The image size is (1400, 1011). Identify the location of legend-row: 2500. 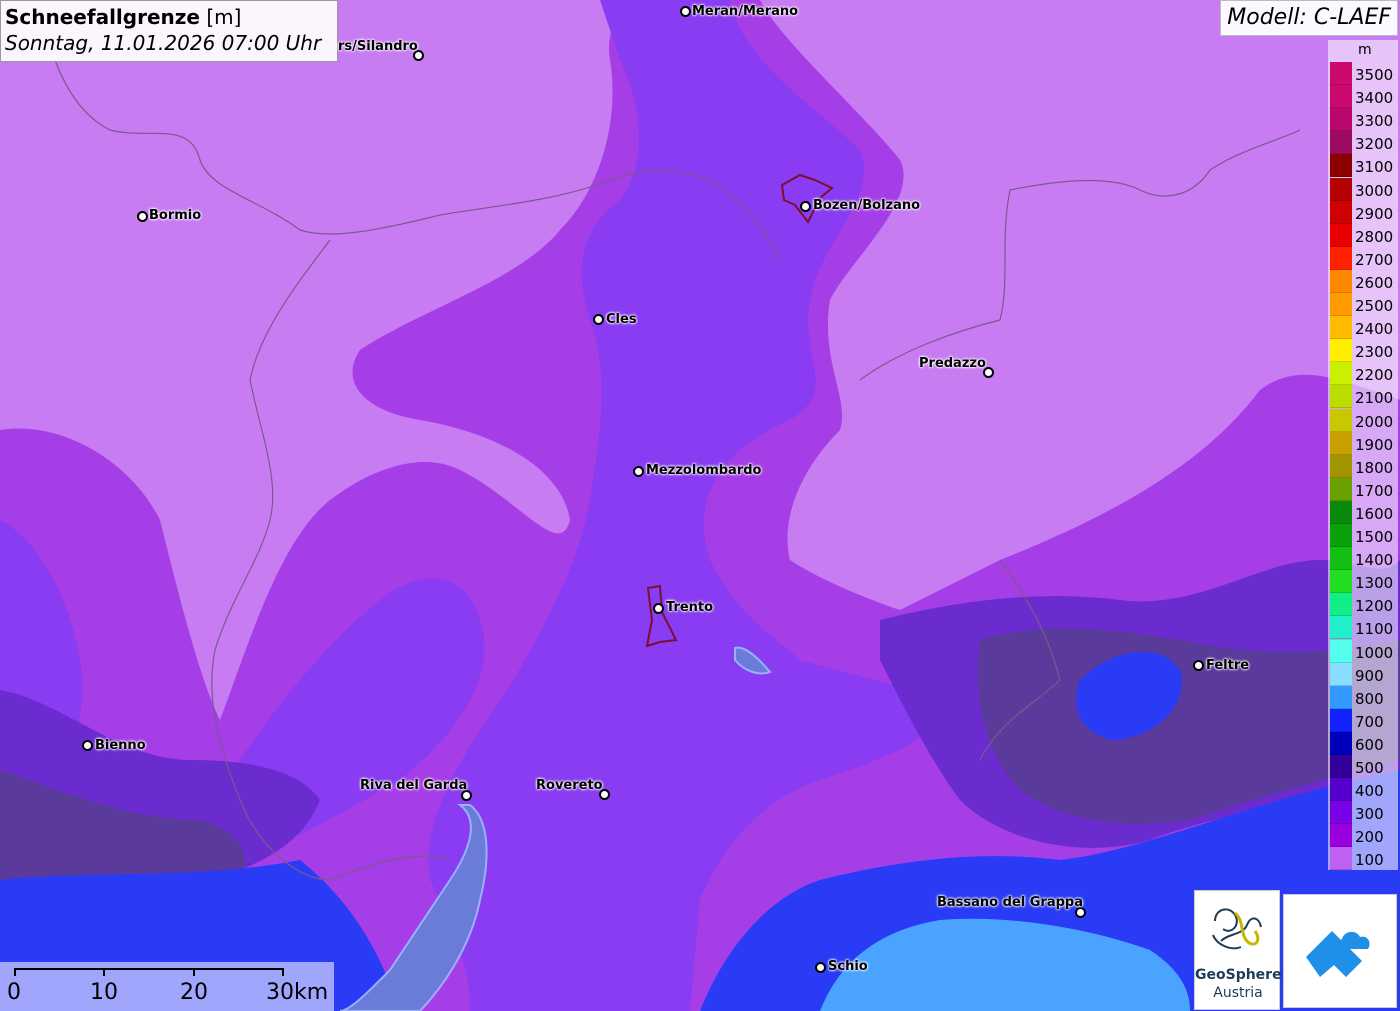
(1363, 305).